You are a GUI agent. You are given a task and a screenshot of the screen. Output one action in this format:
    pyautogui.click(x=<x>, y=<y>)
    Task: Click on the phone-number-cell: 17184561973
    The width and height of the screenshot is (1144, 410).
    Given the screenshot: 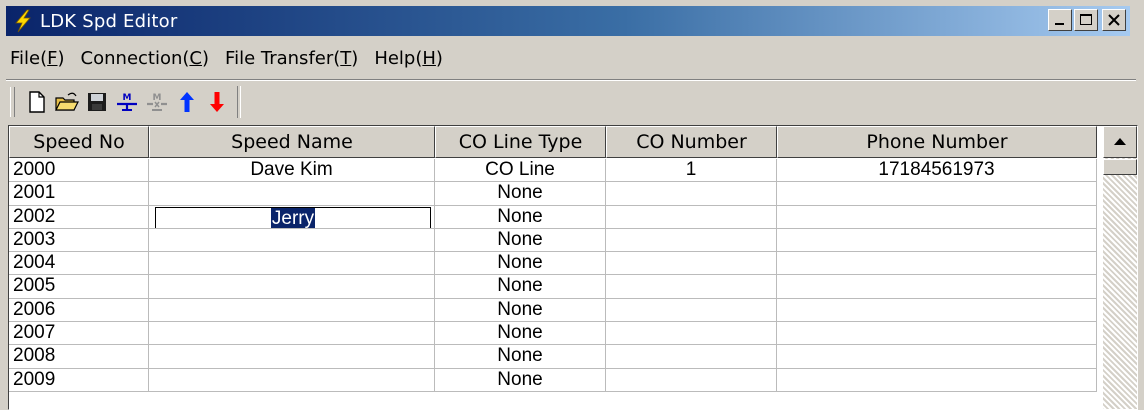 What is the action you would take?
    pyautogui.click(x=937, y=171)
    